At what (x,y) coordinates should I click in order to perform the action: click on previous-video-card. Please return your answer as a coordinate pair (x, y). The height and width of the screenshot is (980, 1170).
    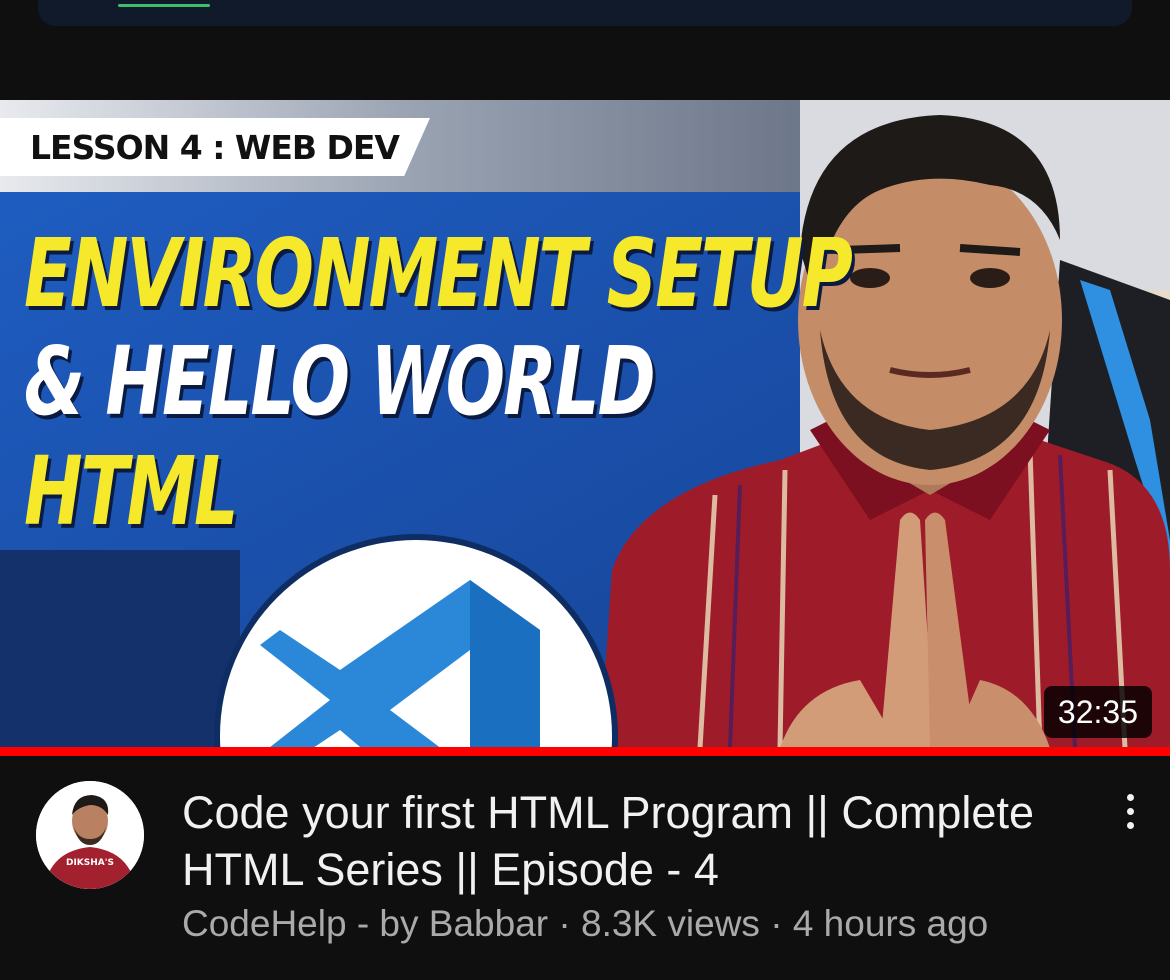
    Looking at the image, I should click on (585, 13).